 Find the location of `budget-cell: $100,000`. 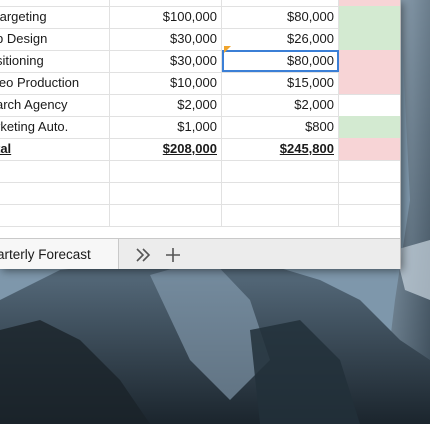

budget-cell: $100,000 is located at coordinates (166, 17).